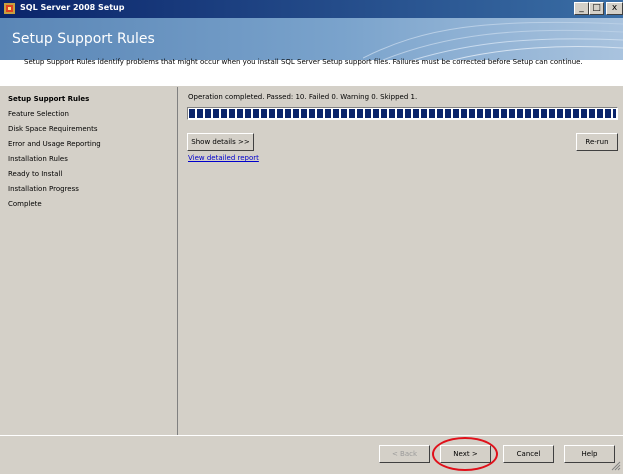  I want to click on view-detailed-report-link: View detailed report, so click(223, 158).